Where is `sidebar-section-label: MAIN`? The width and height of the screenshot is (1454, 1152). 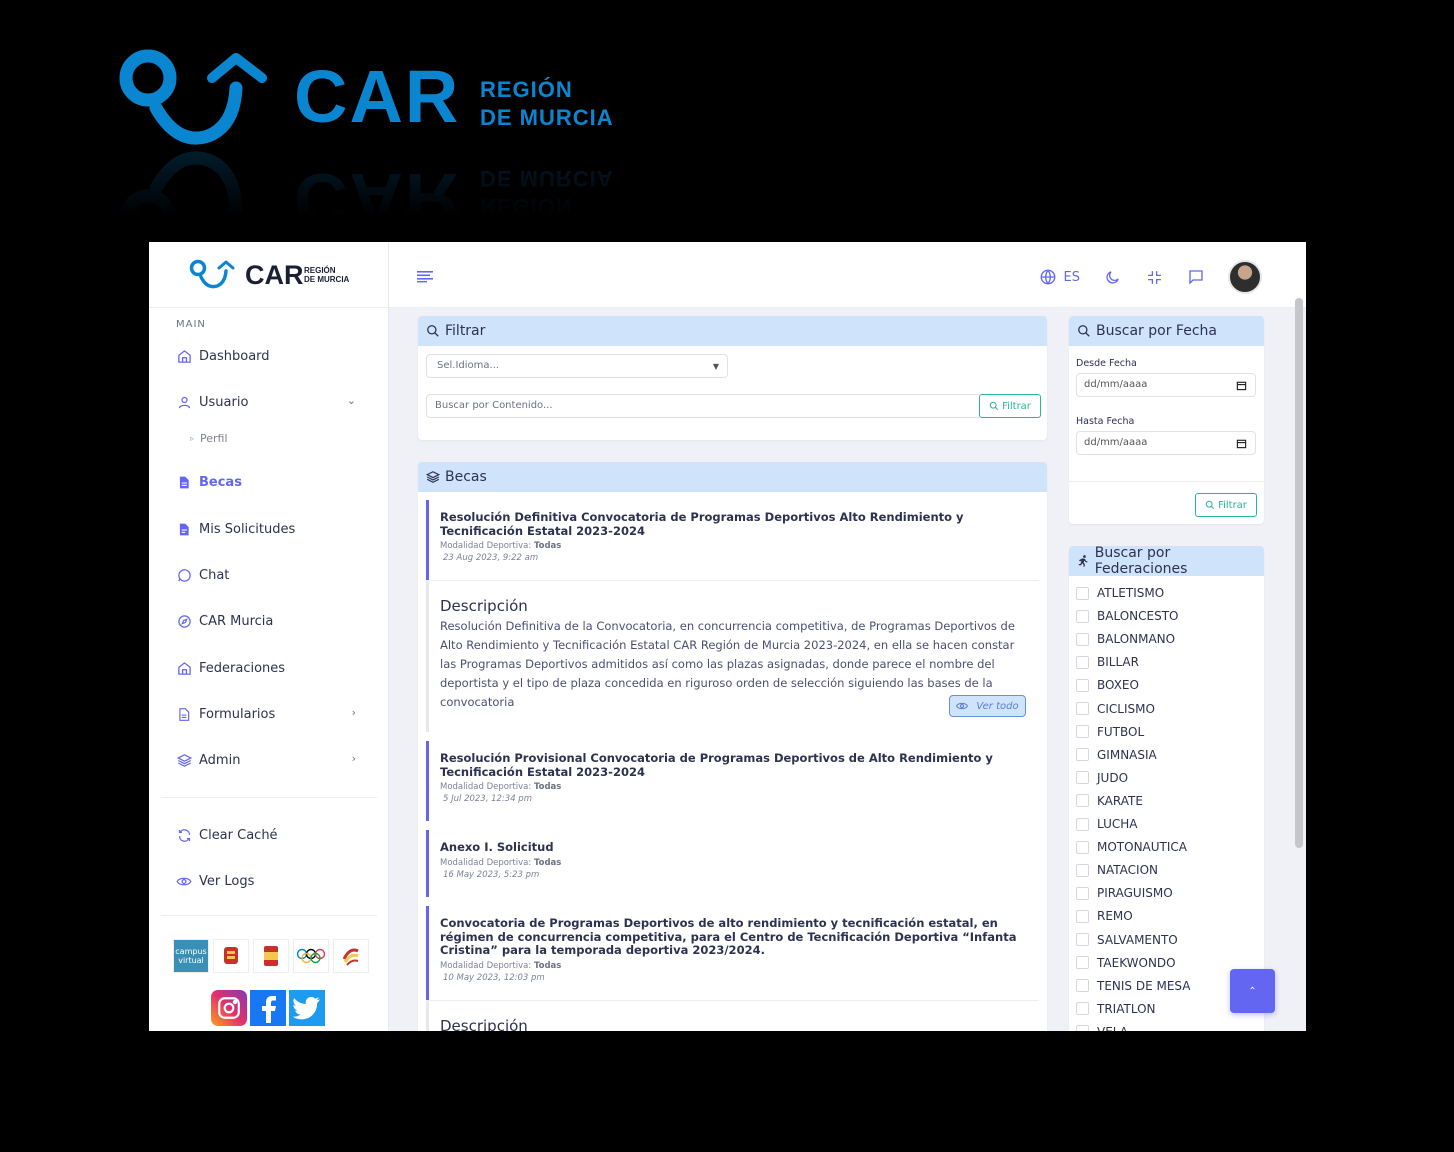 sidebar-section-label: MAIN is located at coordinates (191, 324).